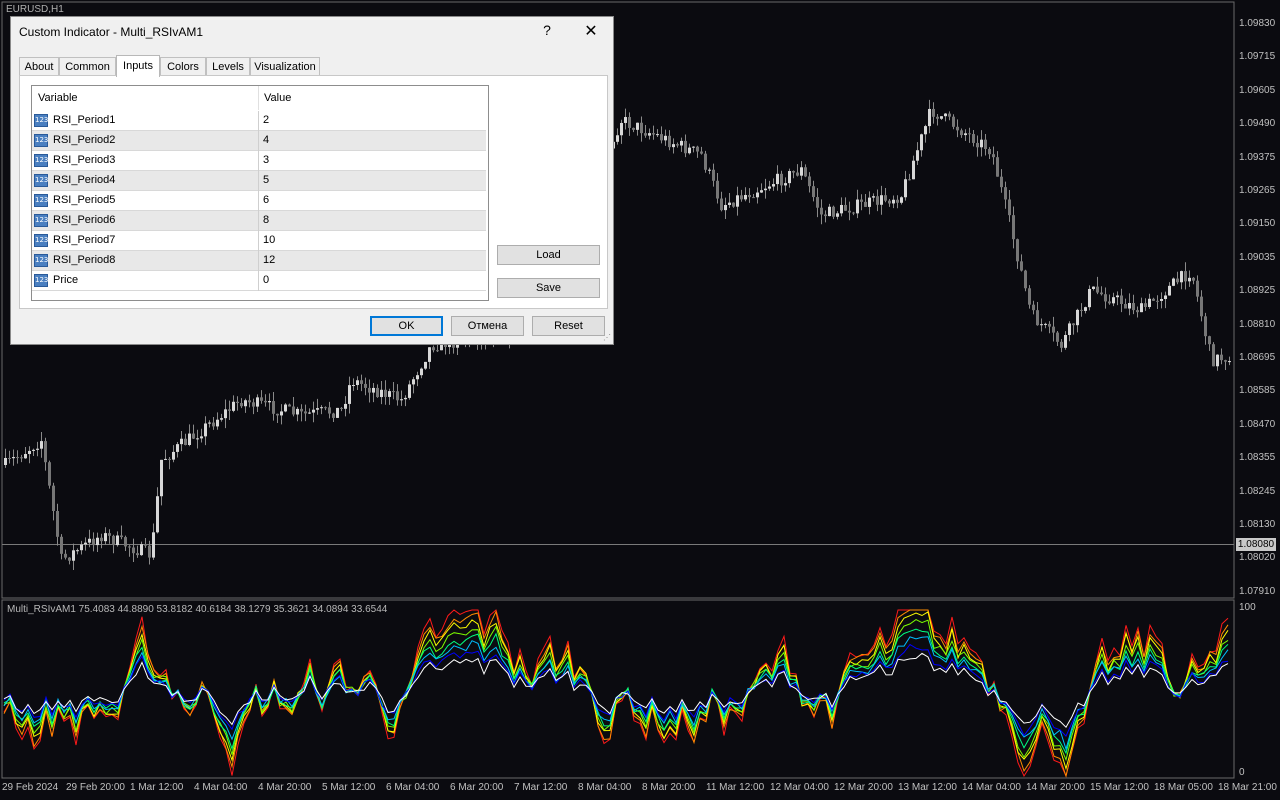 The image size is (1280, 800). What do you see at coordinates (547, 30) in the screenshot?
I see `help-button: ?` at bounding box center [547, 30].